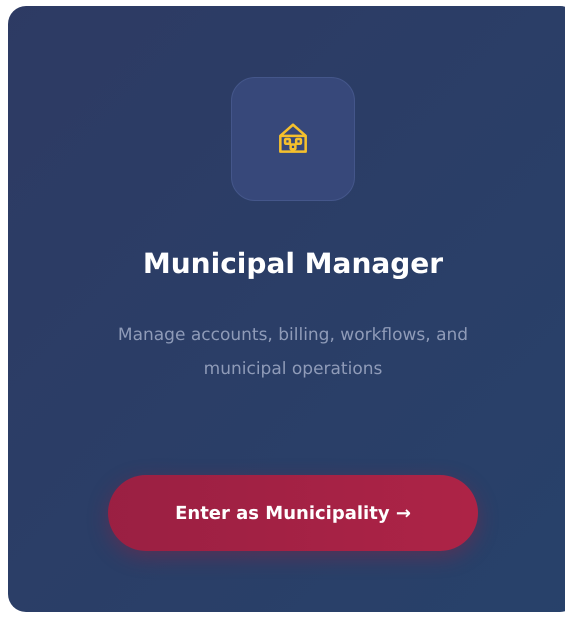 This screenshot has width=565, height=617. What do you see at coordinates (293, 513) in the screenshot?
I see `enter-button: Enter as Municipality →` at bounding box center [293, 513].